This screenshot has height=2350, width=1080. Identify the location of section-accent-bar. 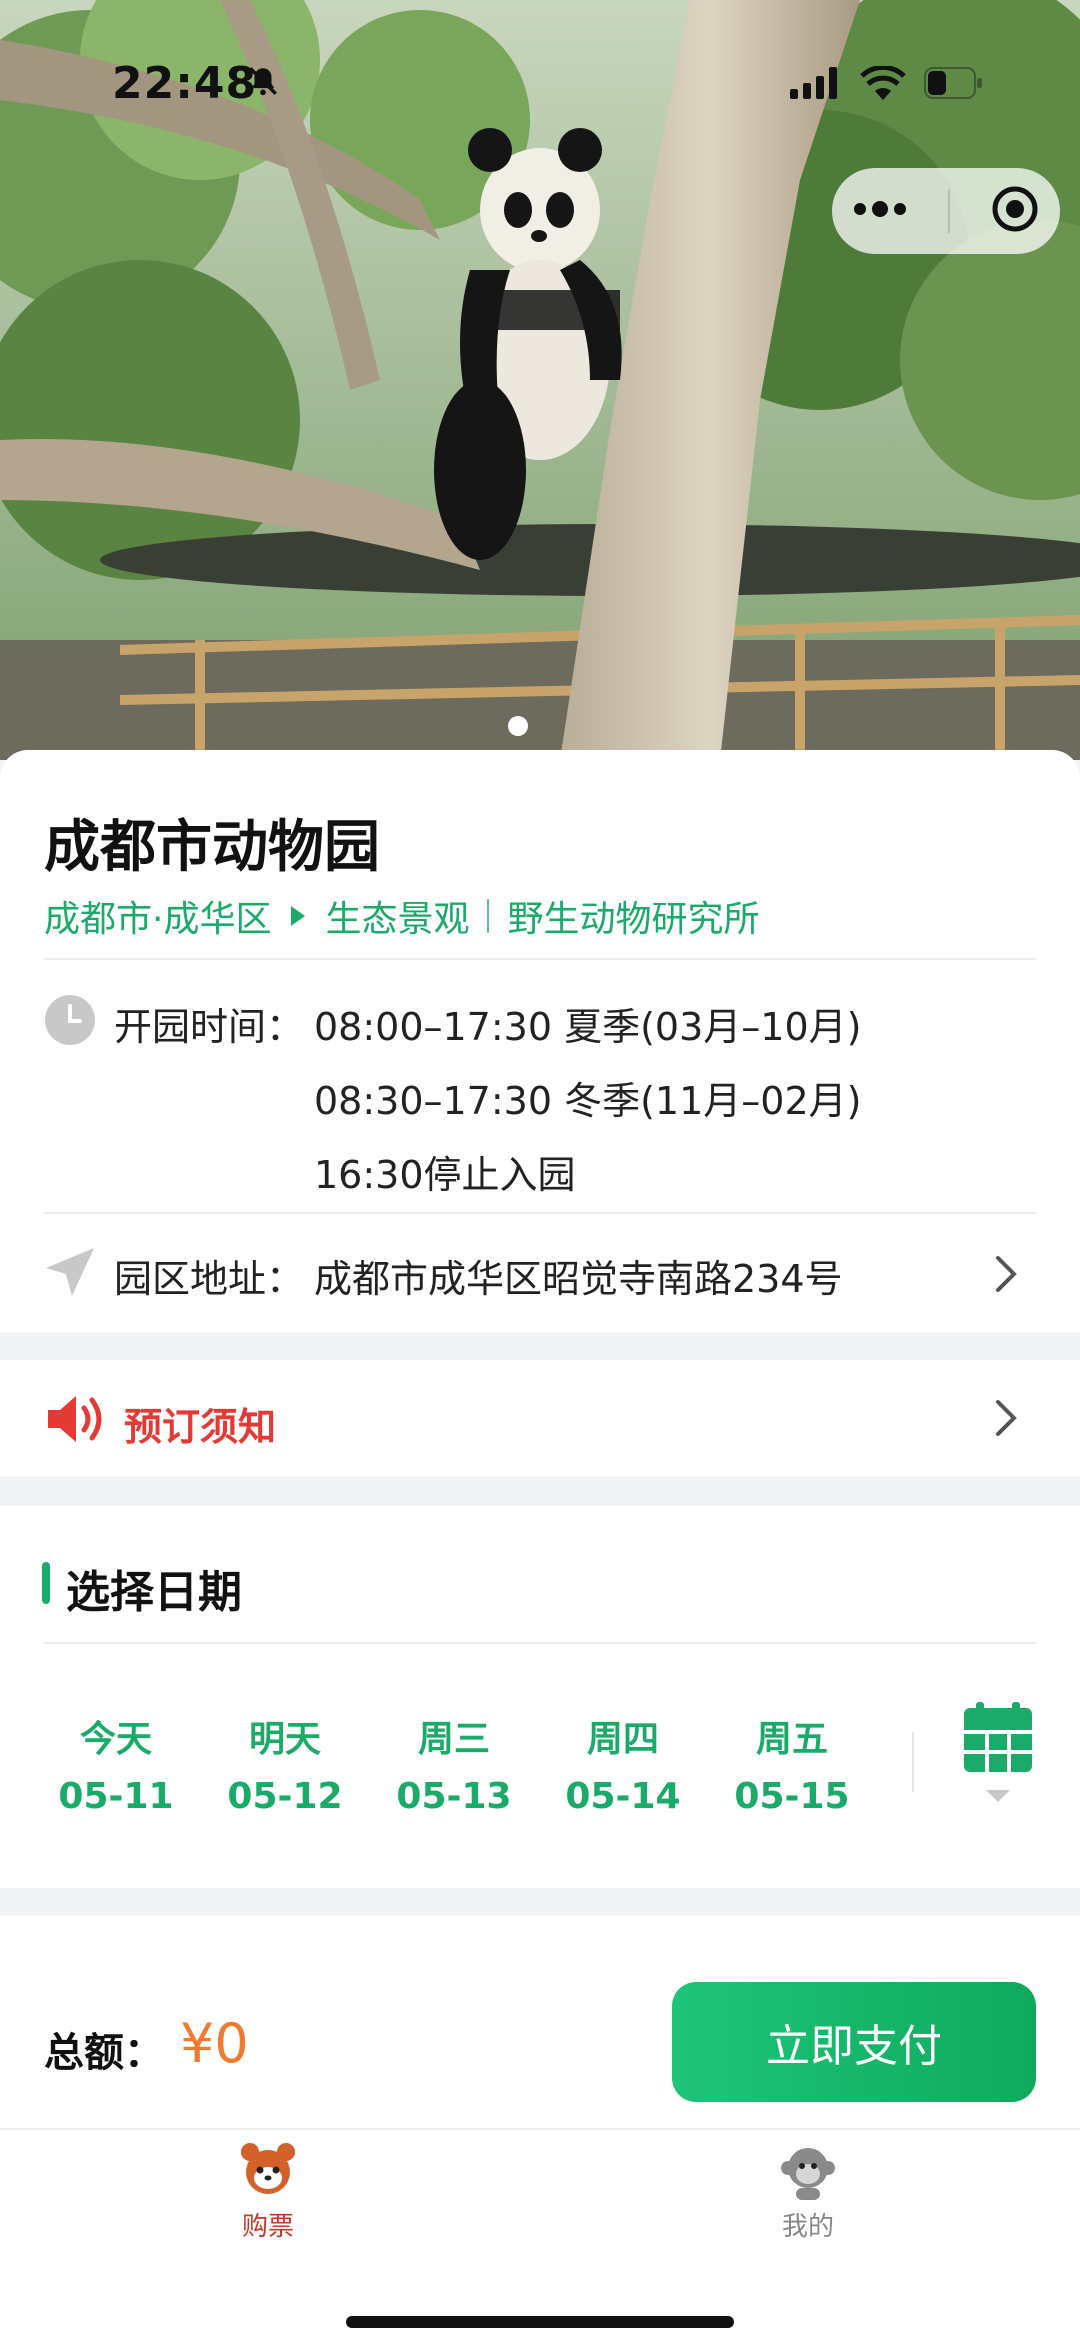
(46, 1583).